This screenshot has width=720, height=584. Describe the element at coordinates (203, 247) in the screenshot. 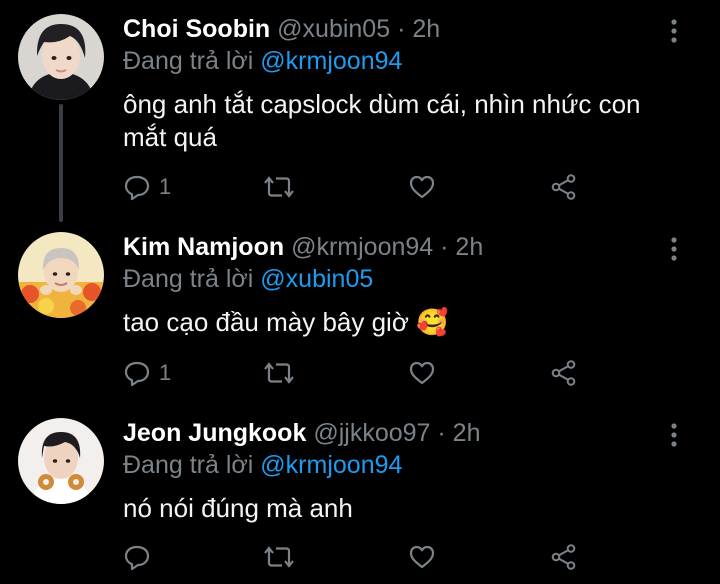

I see `author-name: Kim Namjoon` at that location.